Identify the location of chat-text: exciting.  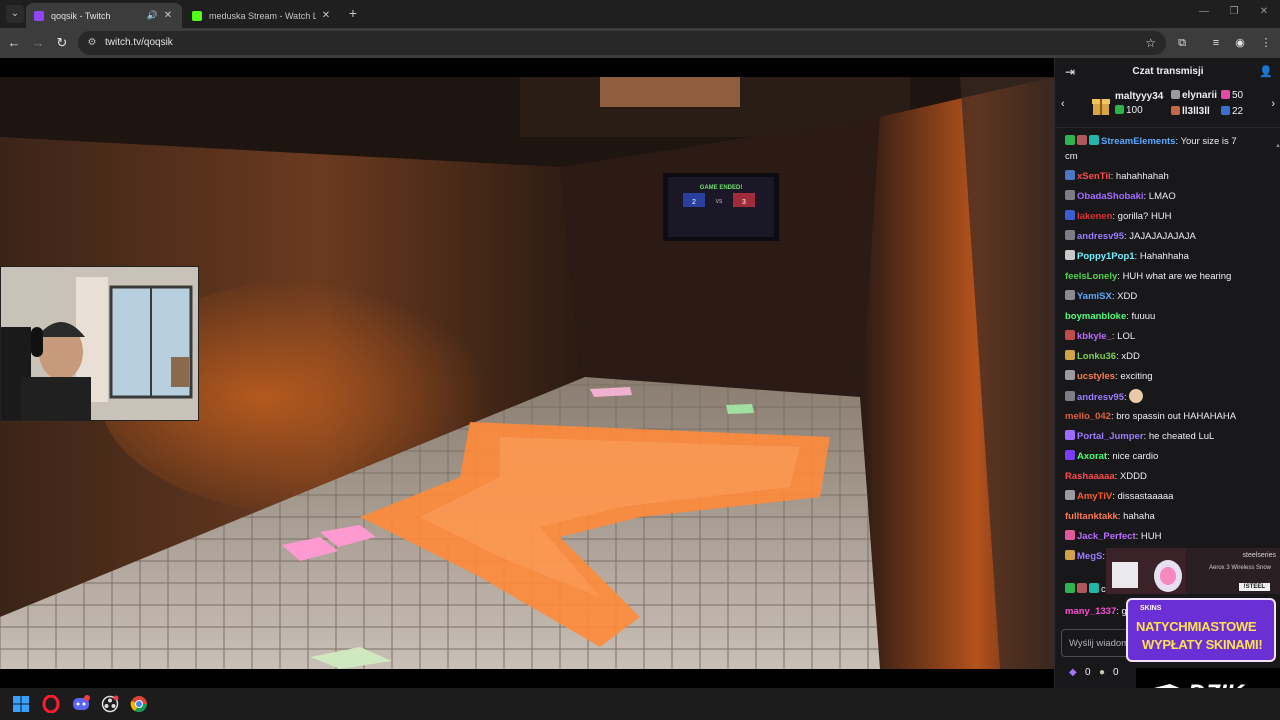
(1136, 376).